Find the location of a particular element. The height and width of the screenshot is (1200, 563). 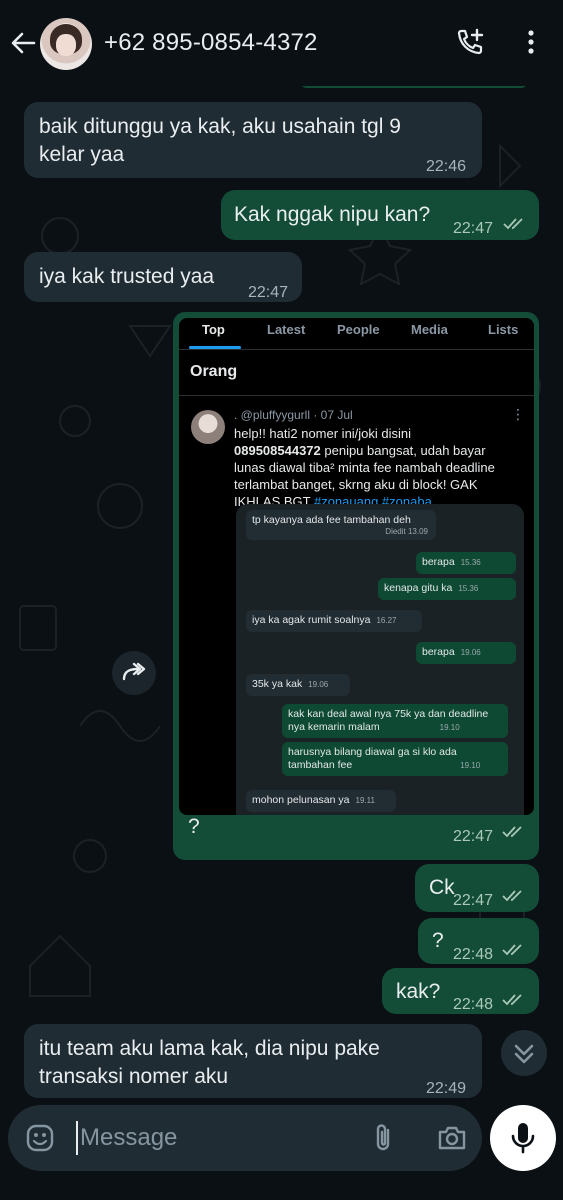

forward-button is located at coordinates (134, 673).